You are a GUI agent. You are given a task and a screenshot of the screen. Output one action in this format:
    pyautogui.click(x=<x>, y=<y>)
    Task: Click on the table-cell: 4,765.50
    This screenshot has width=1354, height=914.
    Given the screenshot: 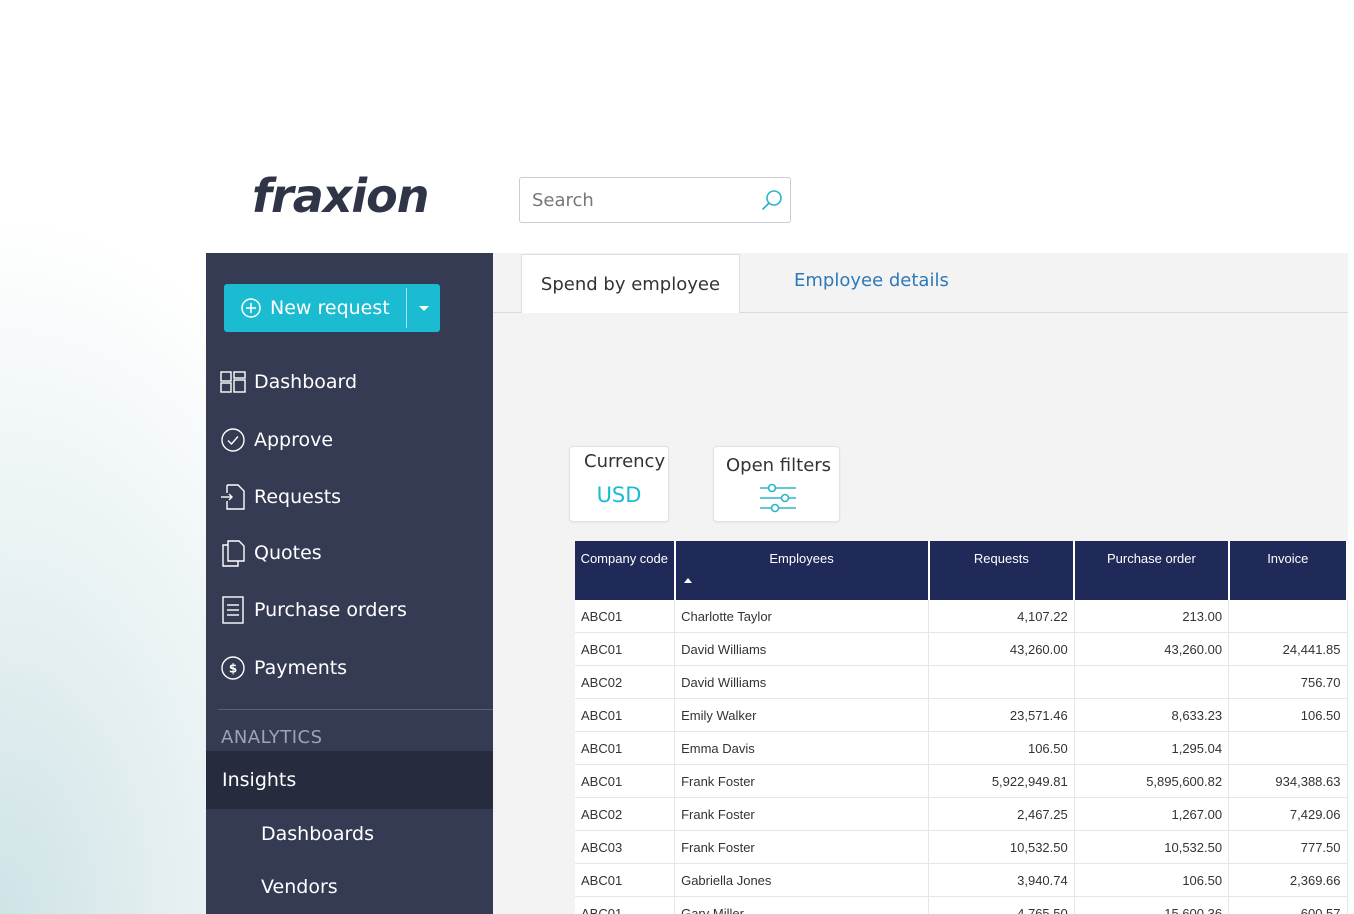 What is the action you would take?
    pyautogui.click(x=1001, y=905)
    